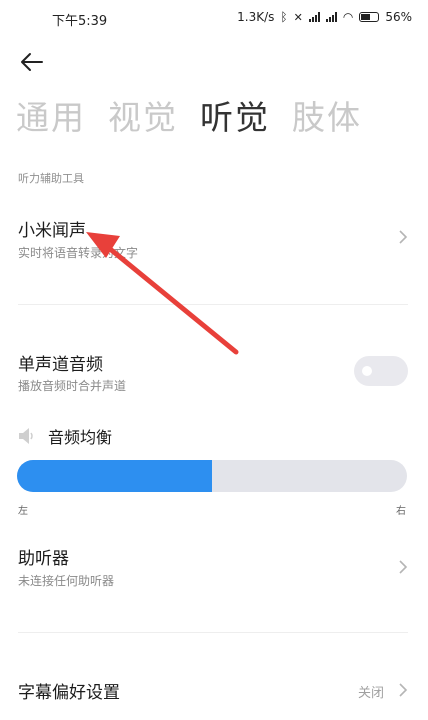 This screenshot has height=720, width=428. Describe the element at coordinates (298, 17) in the screenshot. I see `mute-icon: ✕` at that location.